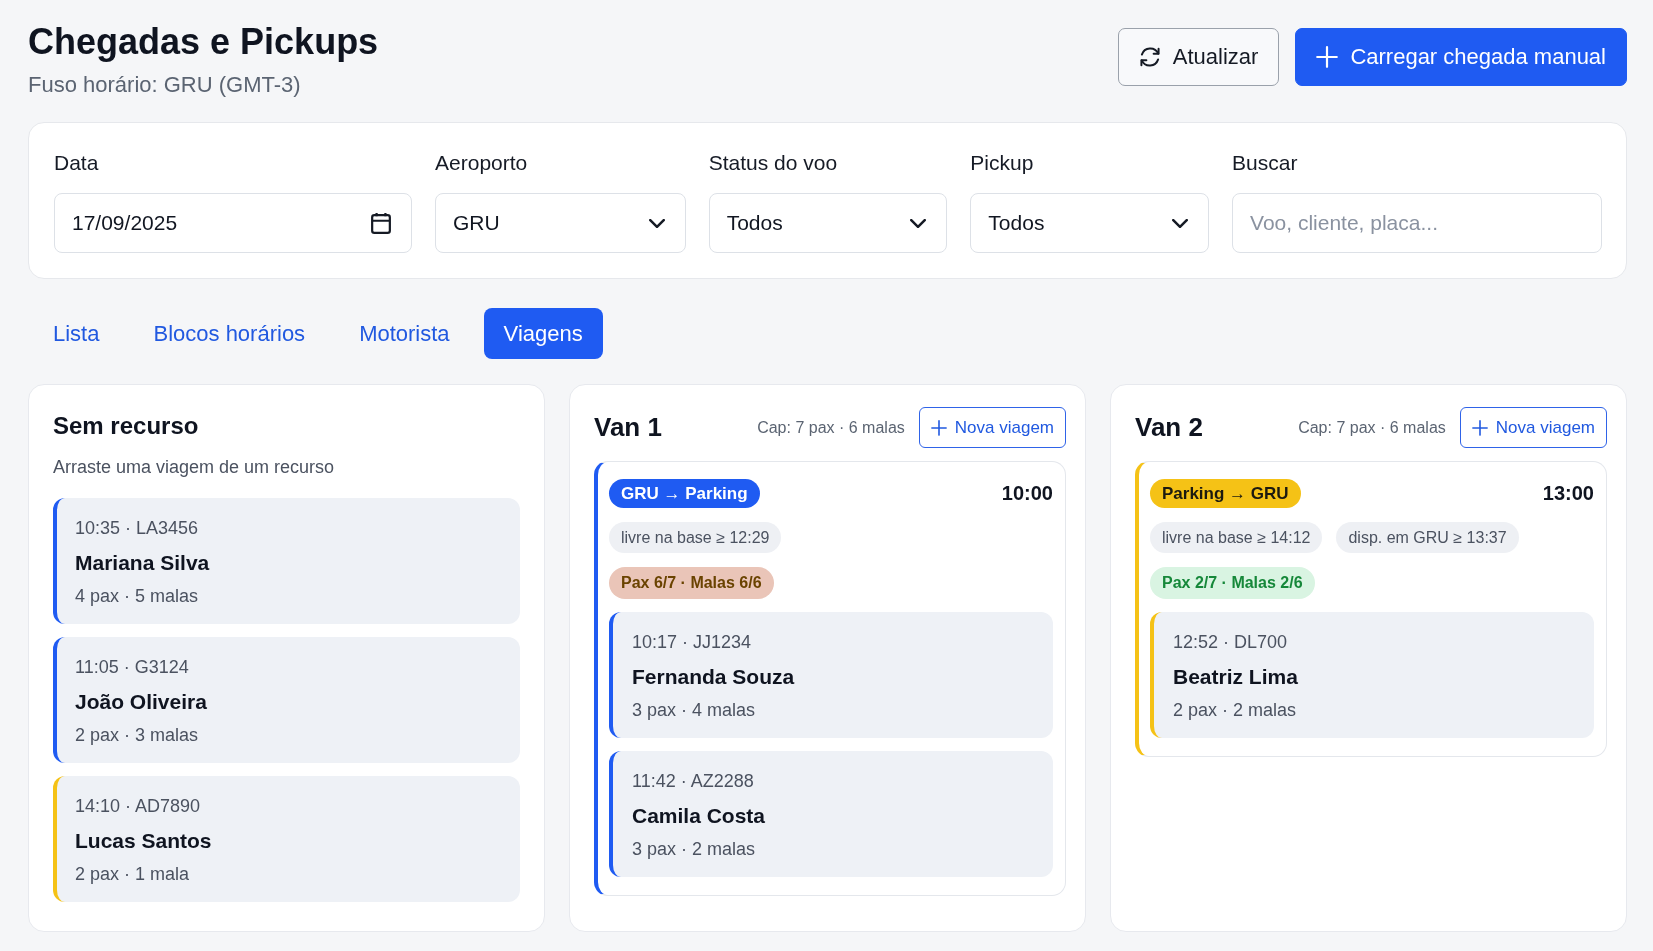 Image resolution: width=1653 pixels, height=951 pixels. I want to click on add-arrival-button: Carregar chegada manual, so click(1461, 57).